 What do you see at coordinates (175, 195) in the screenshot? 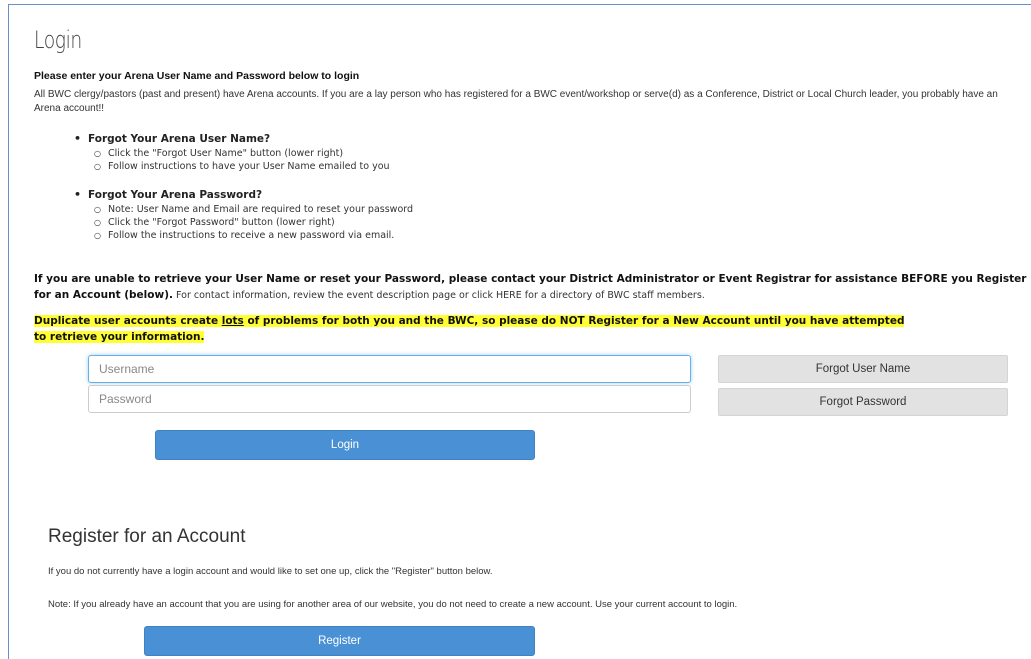
I see `help-heading-text: Forgot Your Arena Password?` at bounding box center [175, 195].